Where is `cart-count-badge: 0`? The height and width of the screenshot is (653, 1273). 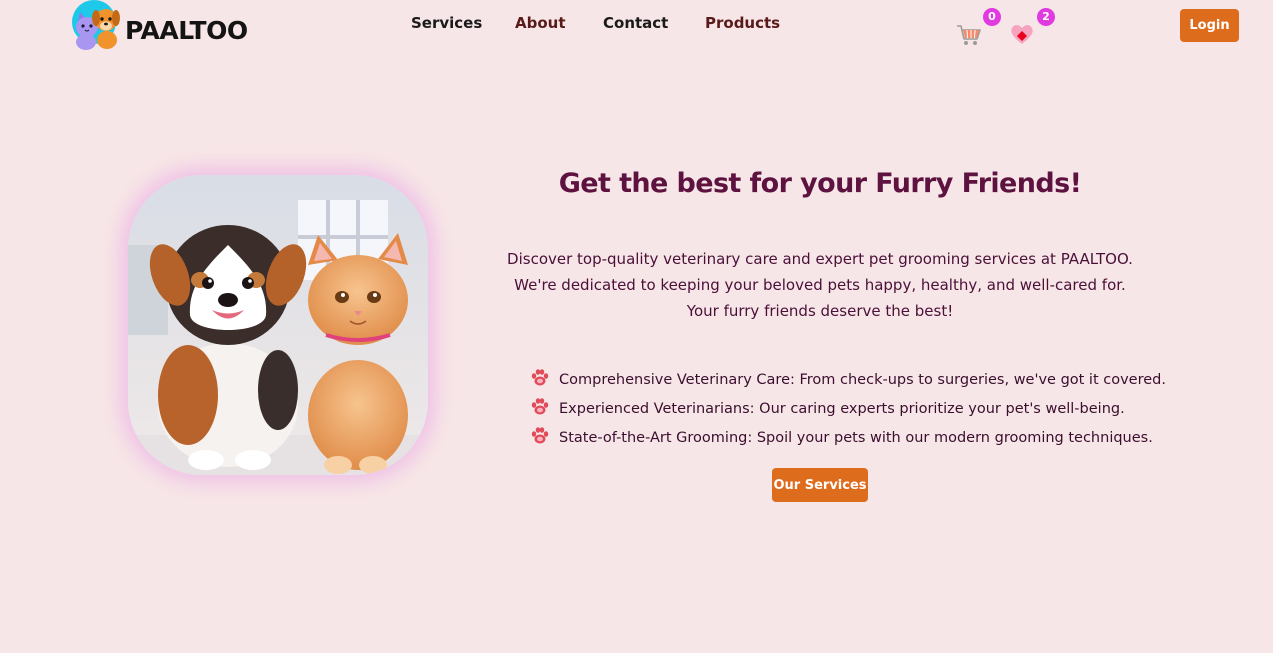 cart-count-badge: 0 is located at coordinates (992, 17).